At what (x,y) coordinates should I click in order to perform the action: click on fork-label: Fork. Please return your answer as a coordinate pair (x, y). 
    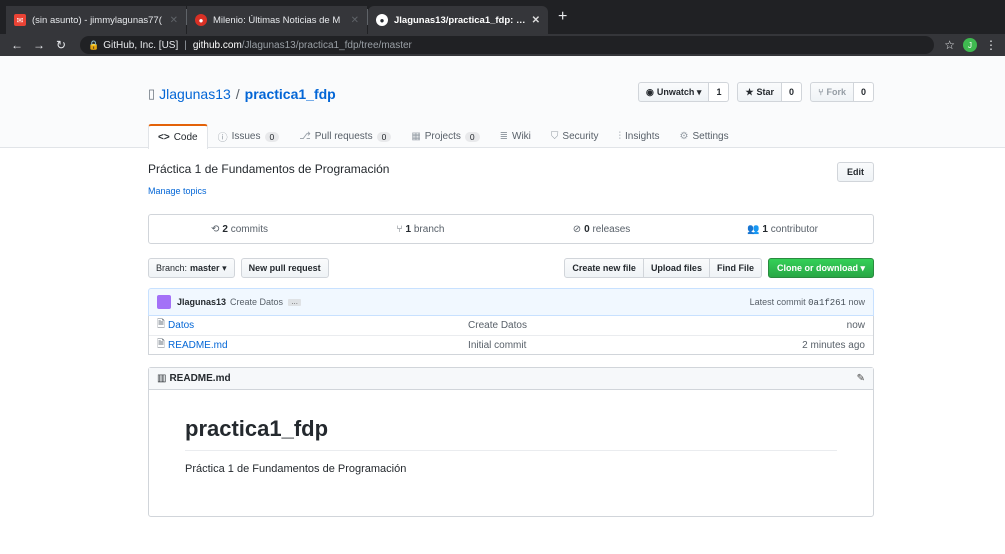
    Looking at the image, I should click on (836, 92).